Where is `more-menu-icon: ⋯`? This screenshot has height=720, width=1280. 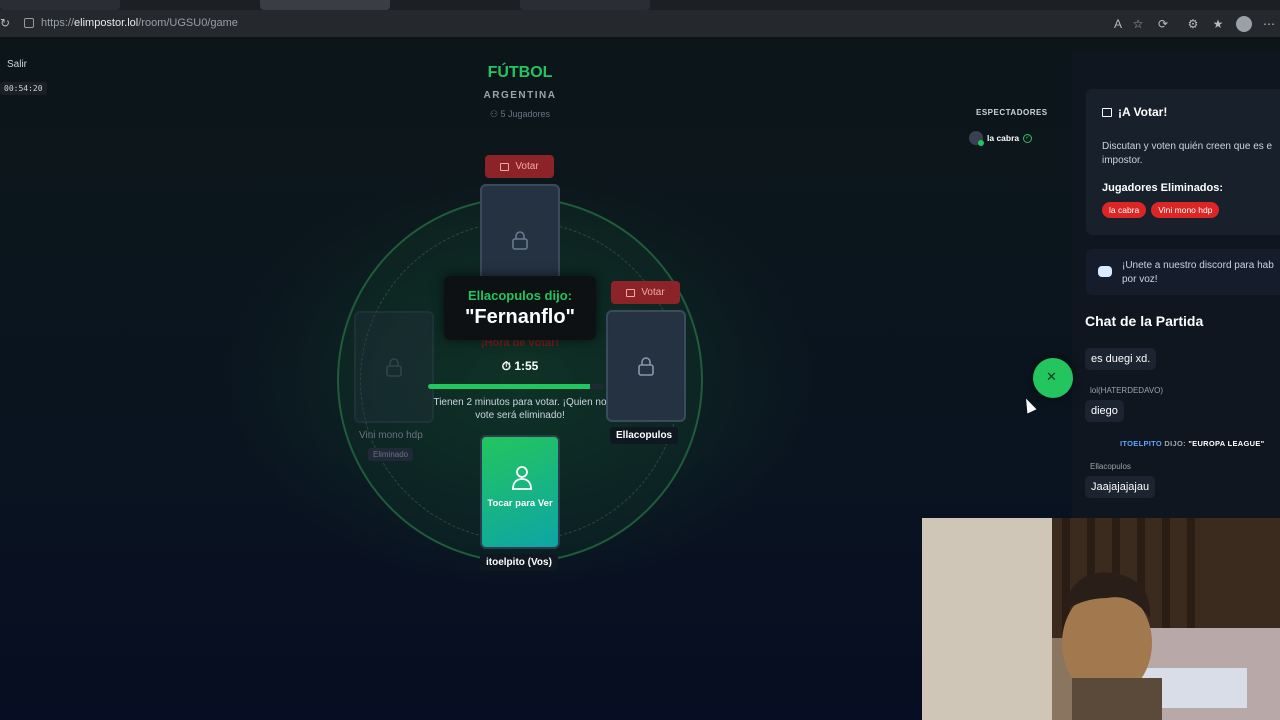
more-menu-icon: ⋯ is located at coordinates (1269, 24).